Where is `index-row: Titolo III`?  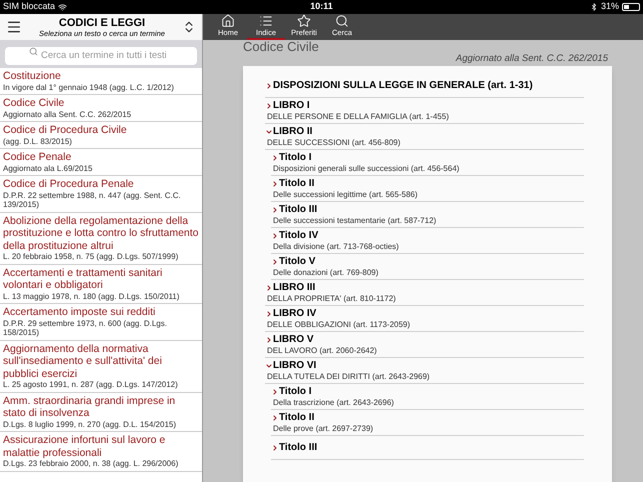 index-row: Titolo III is located at coordinates (427, 448).